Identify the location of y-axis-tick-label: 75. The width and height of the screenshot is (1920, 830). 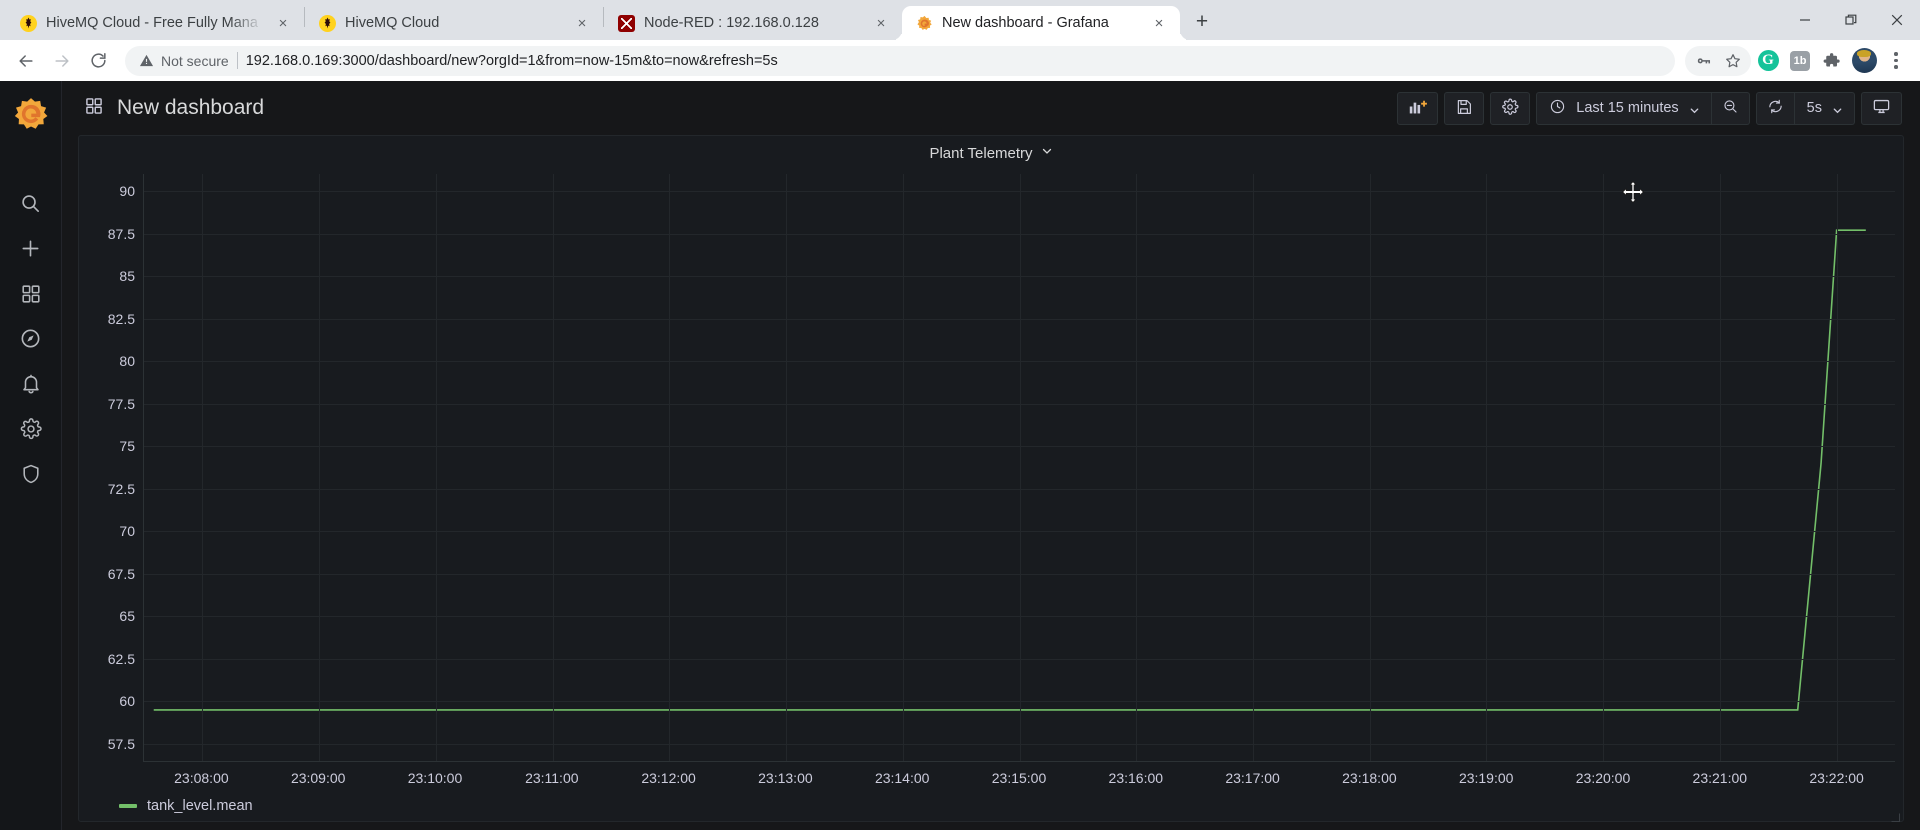
(127, 446).